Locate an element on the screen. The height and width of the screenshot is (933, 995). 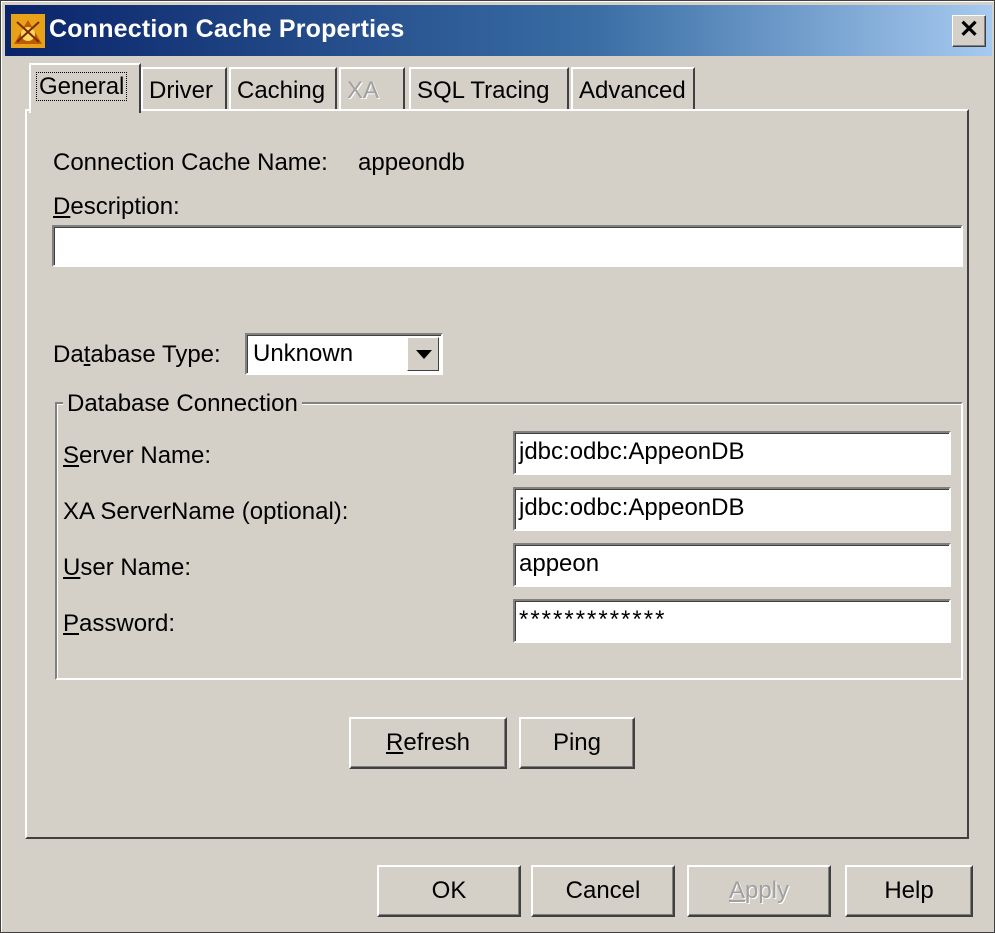
password-label-text: assword: is located at coordinates (127, 623).